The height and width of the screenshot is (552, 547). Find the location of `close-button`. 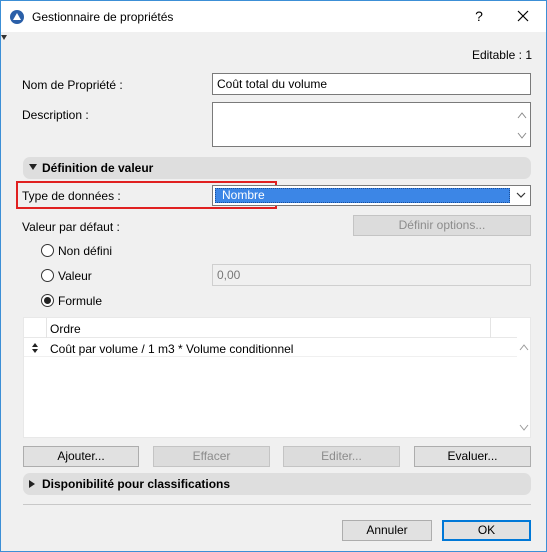

close-button is located at coordinates (523, 16).